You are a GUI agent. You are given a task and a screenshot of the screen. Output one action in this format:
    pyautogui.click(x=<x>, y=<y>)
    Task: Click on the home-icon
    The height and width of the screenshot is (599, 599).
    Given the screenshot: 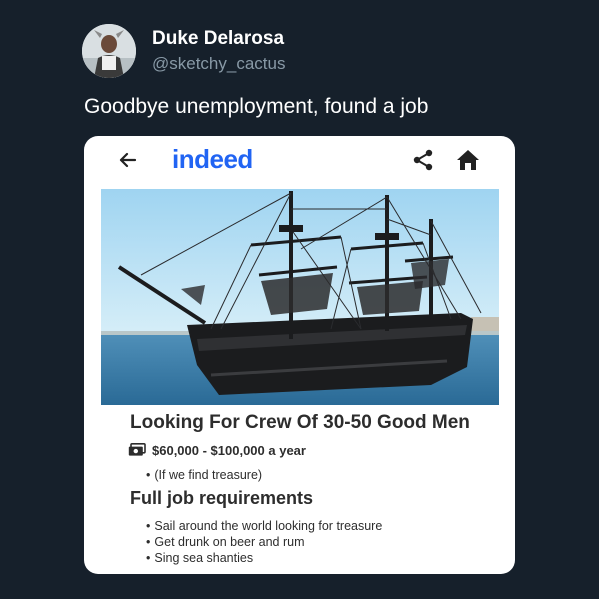 What is the action you would take?
    pyautogui.click(x=468, y=162)
    